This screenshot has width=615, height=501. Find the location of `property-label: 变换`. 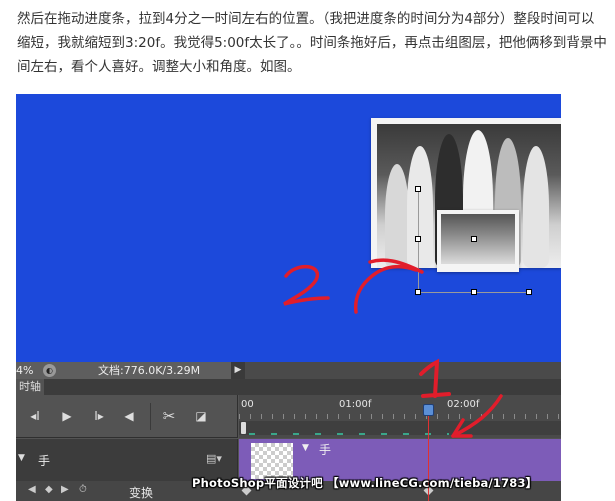

property-label: 变换 is located at coordinates (141, 493).